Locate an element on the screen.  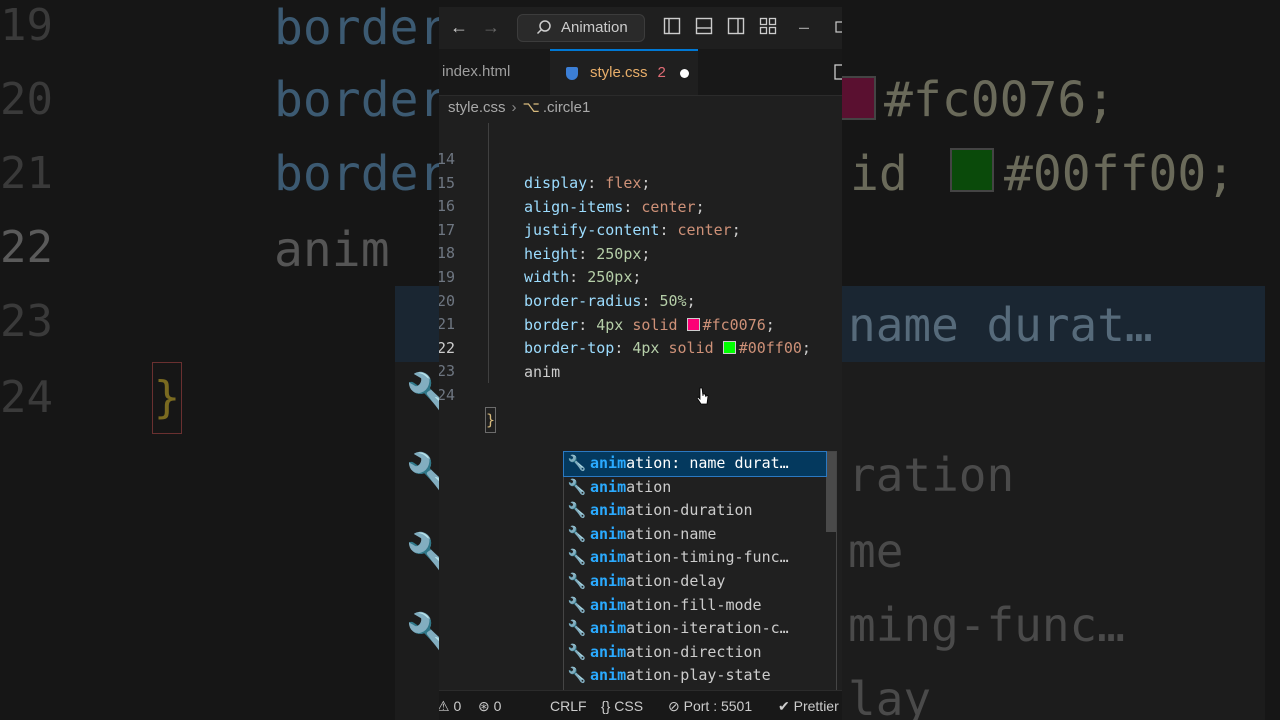
suggestion-item: 🔧 animation-delay is located at coordinates (695, 582).